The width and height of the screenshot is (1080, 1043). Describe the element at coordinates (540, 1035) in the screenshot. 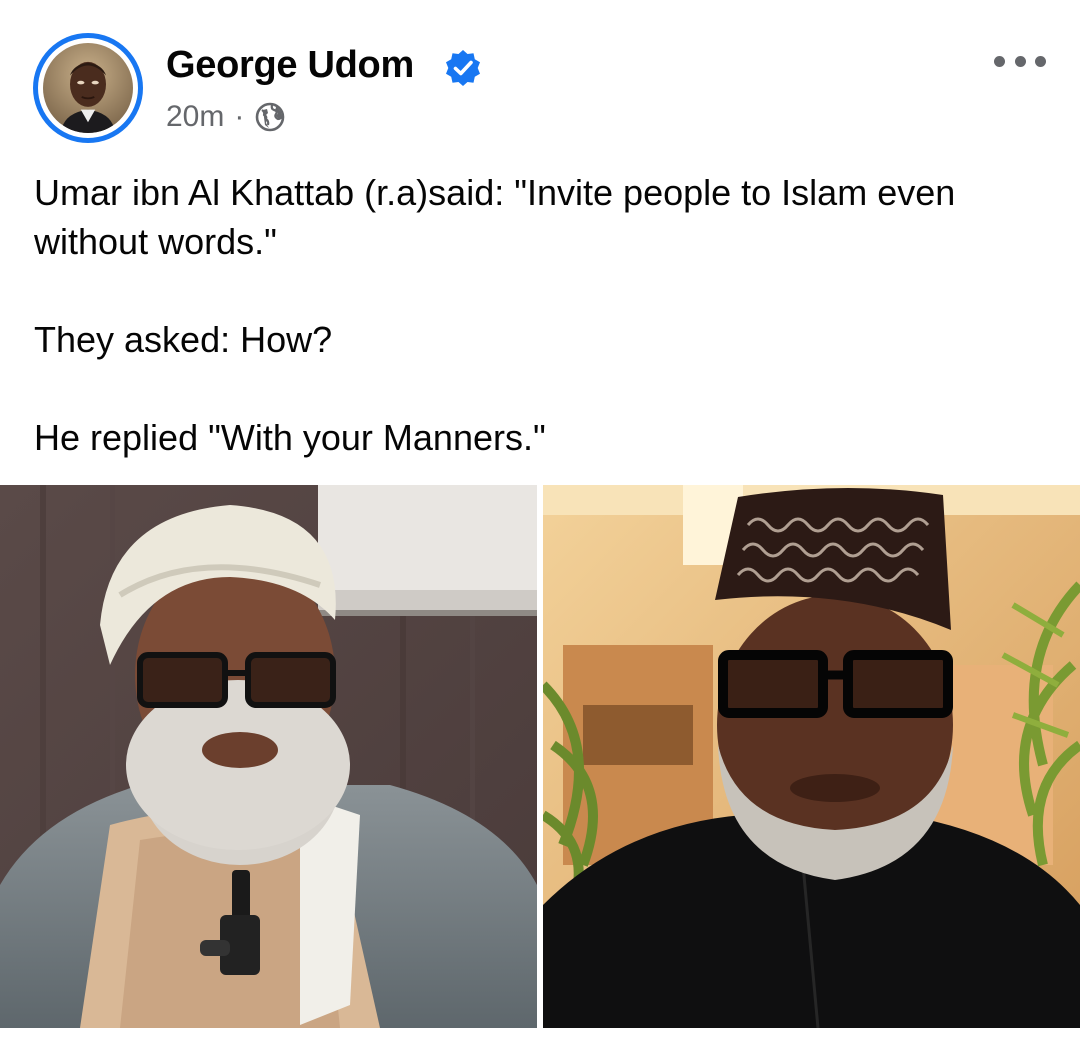

I see `post-bottom-edge` at that location.